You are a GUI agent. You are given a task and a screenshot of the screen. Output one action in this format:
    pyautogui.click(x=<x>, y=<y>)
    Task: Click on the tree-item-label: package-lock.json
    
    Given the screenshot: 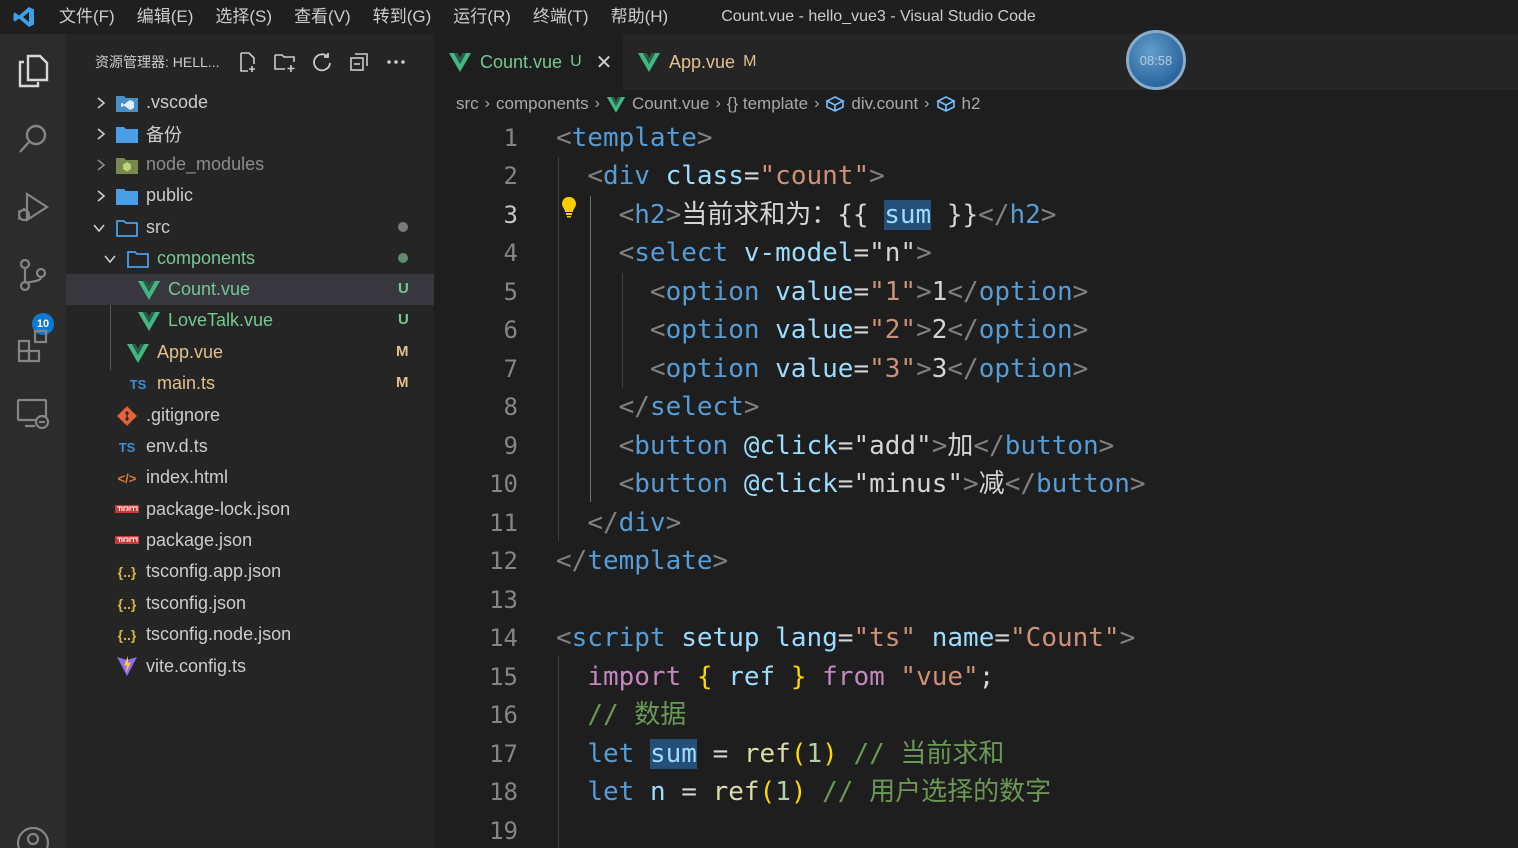 What is the action you would take?
    pyautogui.click(x=218, y=509)
    